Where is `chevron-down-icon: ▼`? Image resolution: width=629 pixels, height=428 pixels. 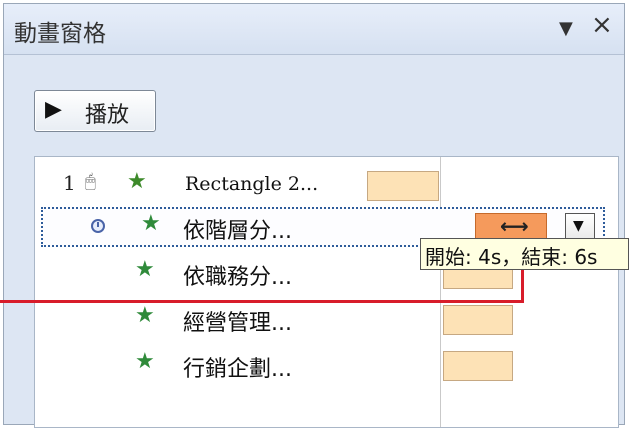
chevron-down-icon: ▼ is located at coordinates (578, 226).